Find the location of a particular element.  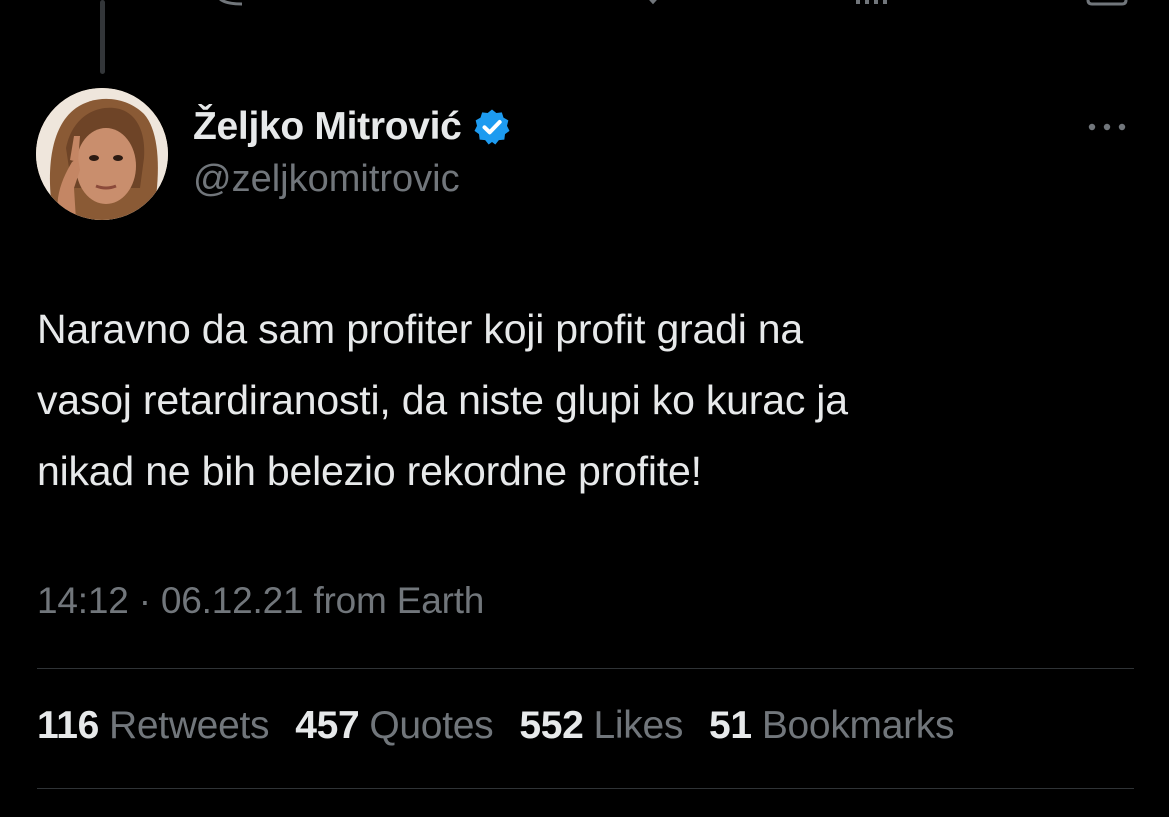

avatar is located at coordinates (102, 154).